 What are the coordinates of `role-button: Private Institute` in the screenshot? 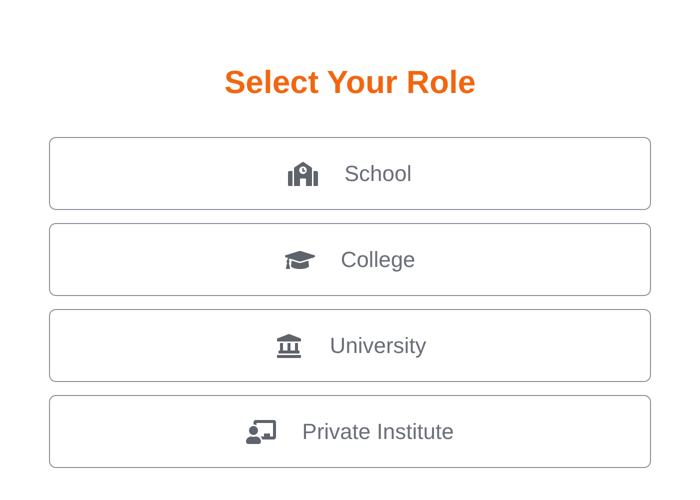 It's located at (350, 431).